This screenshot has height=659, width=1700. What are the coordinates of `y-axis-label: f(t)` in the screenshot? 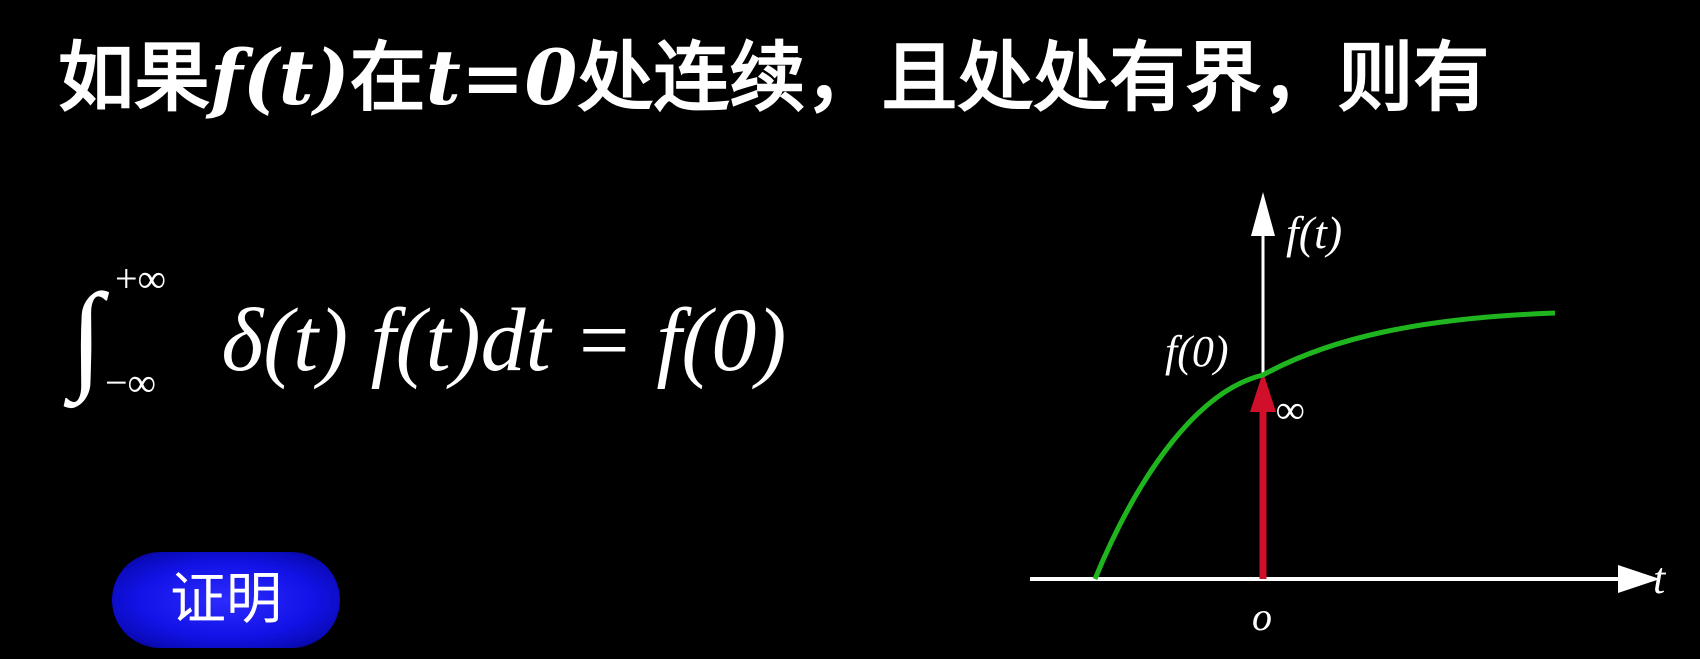 It's located at (1314, 232).